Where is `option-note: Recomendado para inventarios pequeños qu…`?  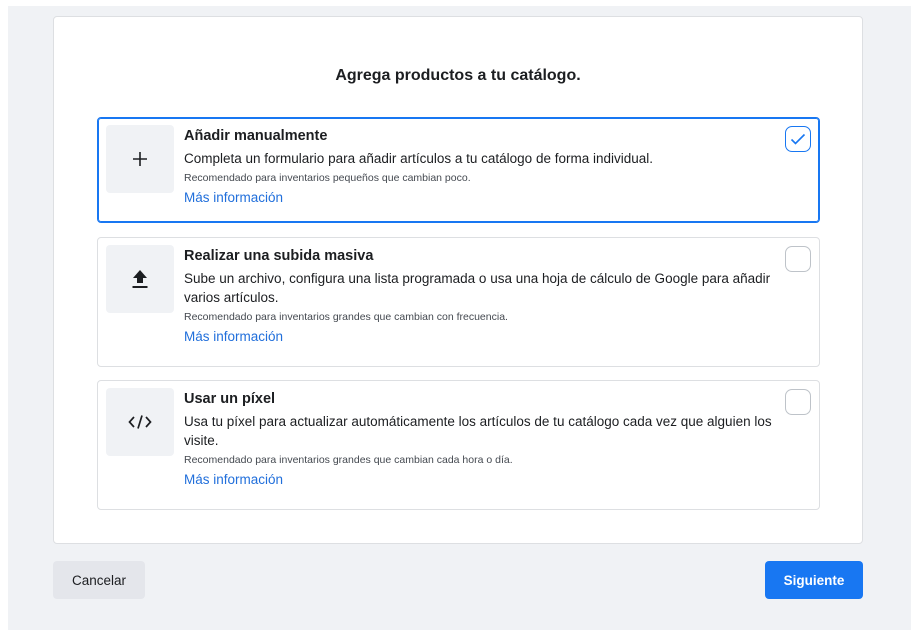
option-note: Recomendado para inventarios pequeños qu… is located at coordinates (327, 178).